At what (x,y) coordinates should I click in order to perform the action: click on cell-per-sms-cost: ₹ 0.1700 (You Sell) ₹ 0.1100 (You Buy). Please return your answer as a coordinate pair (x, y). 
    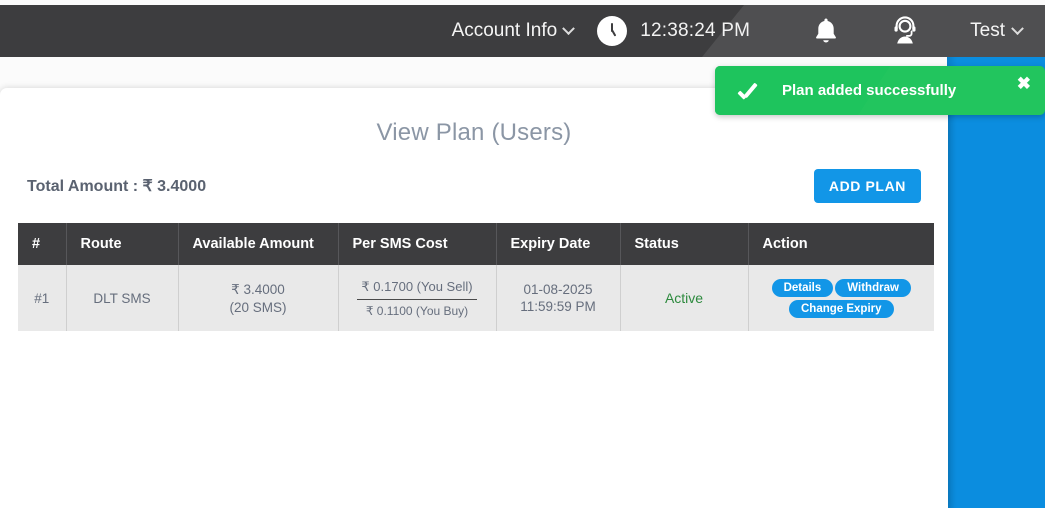
    Looking at the image, I should click on (417, 298).